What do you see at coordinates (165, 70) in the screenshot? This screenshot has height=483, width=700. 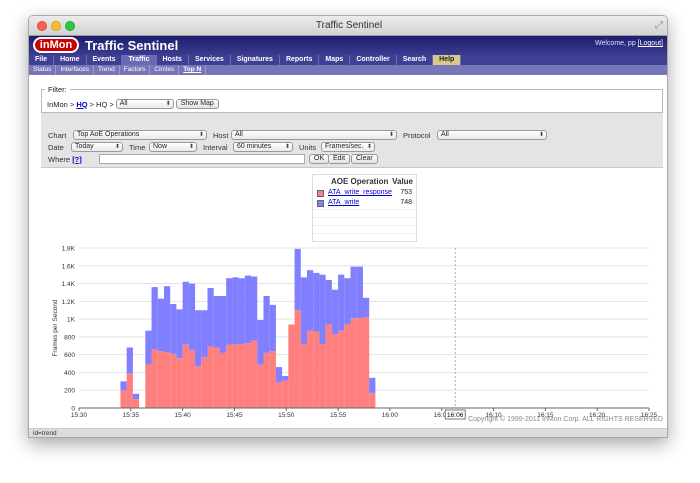 I see `submenu-circles: Circles` at bounding box center [165, 70].